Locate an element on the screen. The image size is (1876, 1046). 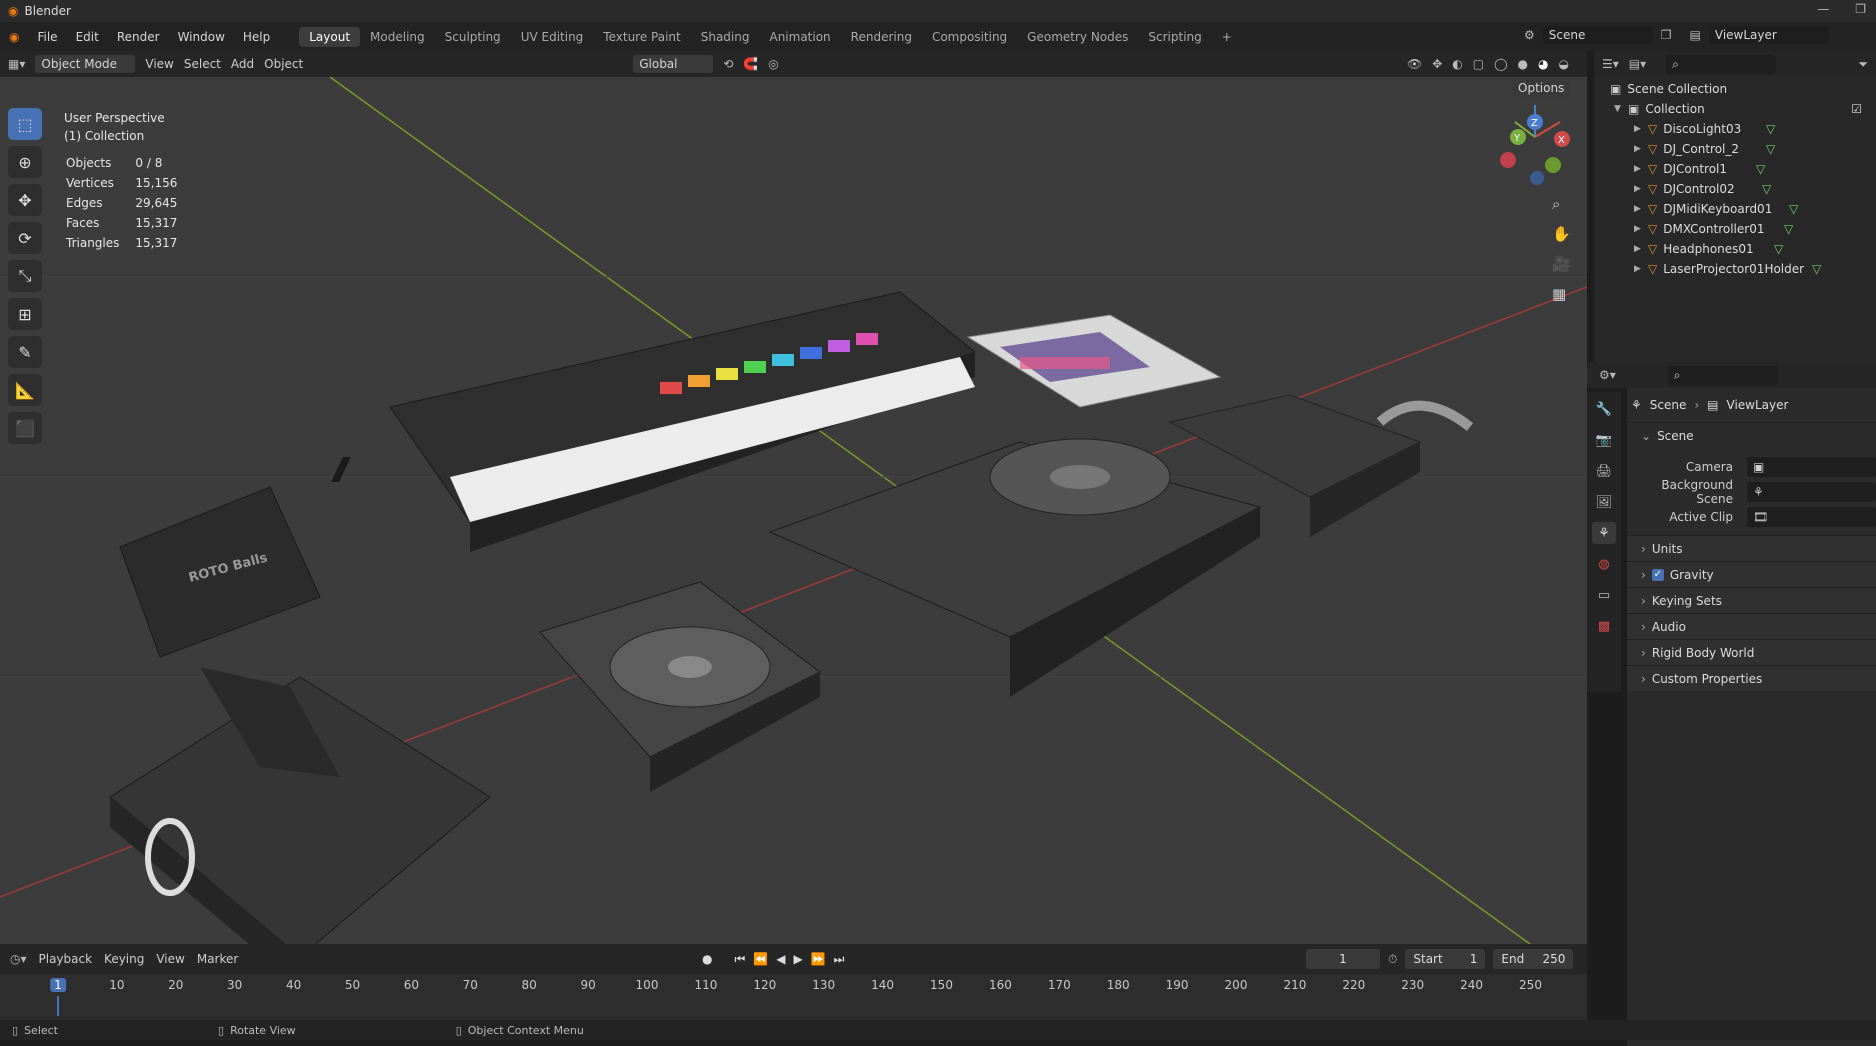
clock-icon: ⏱ is located at coordinates (1392, 959).